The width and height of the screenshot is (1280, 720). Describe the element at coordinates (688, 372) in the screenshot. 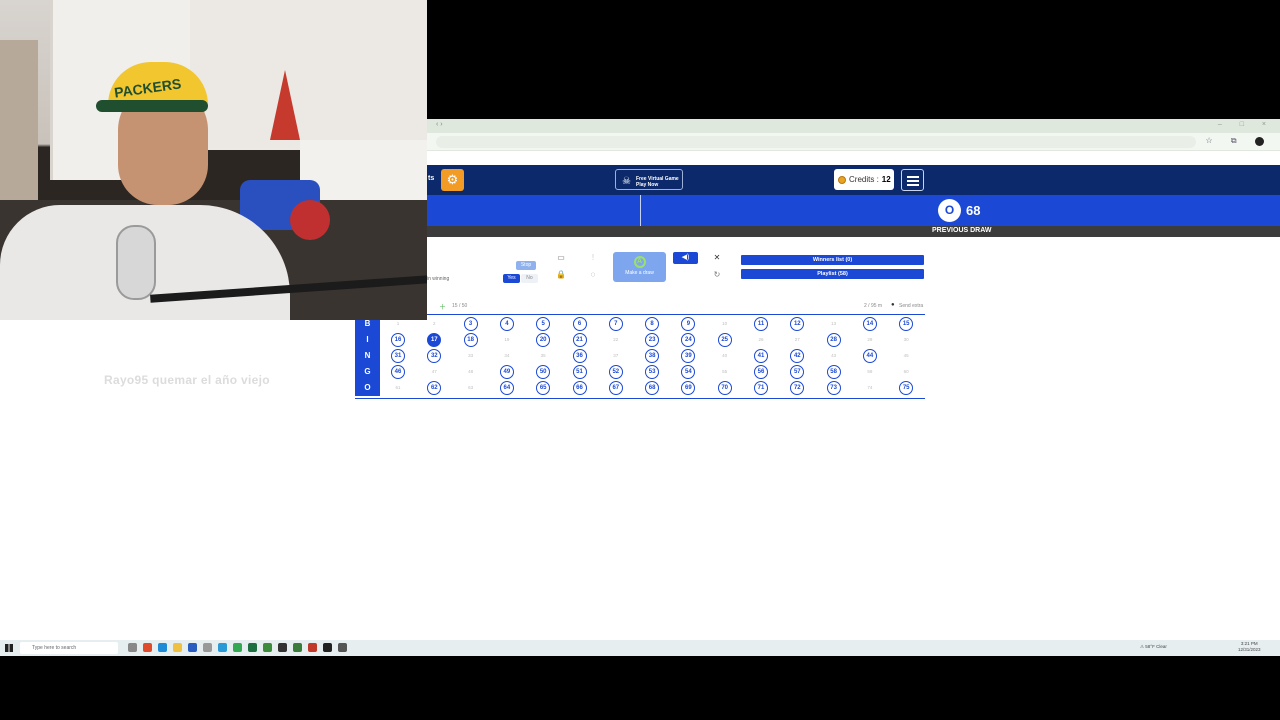

I see `bingo-number: 54` at that location.